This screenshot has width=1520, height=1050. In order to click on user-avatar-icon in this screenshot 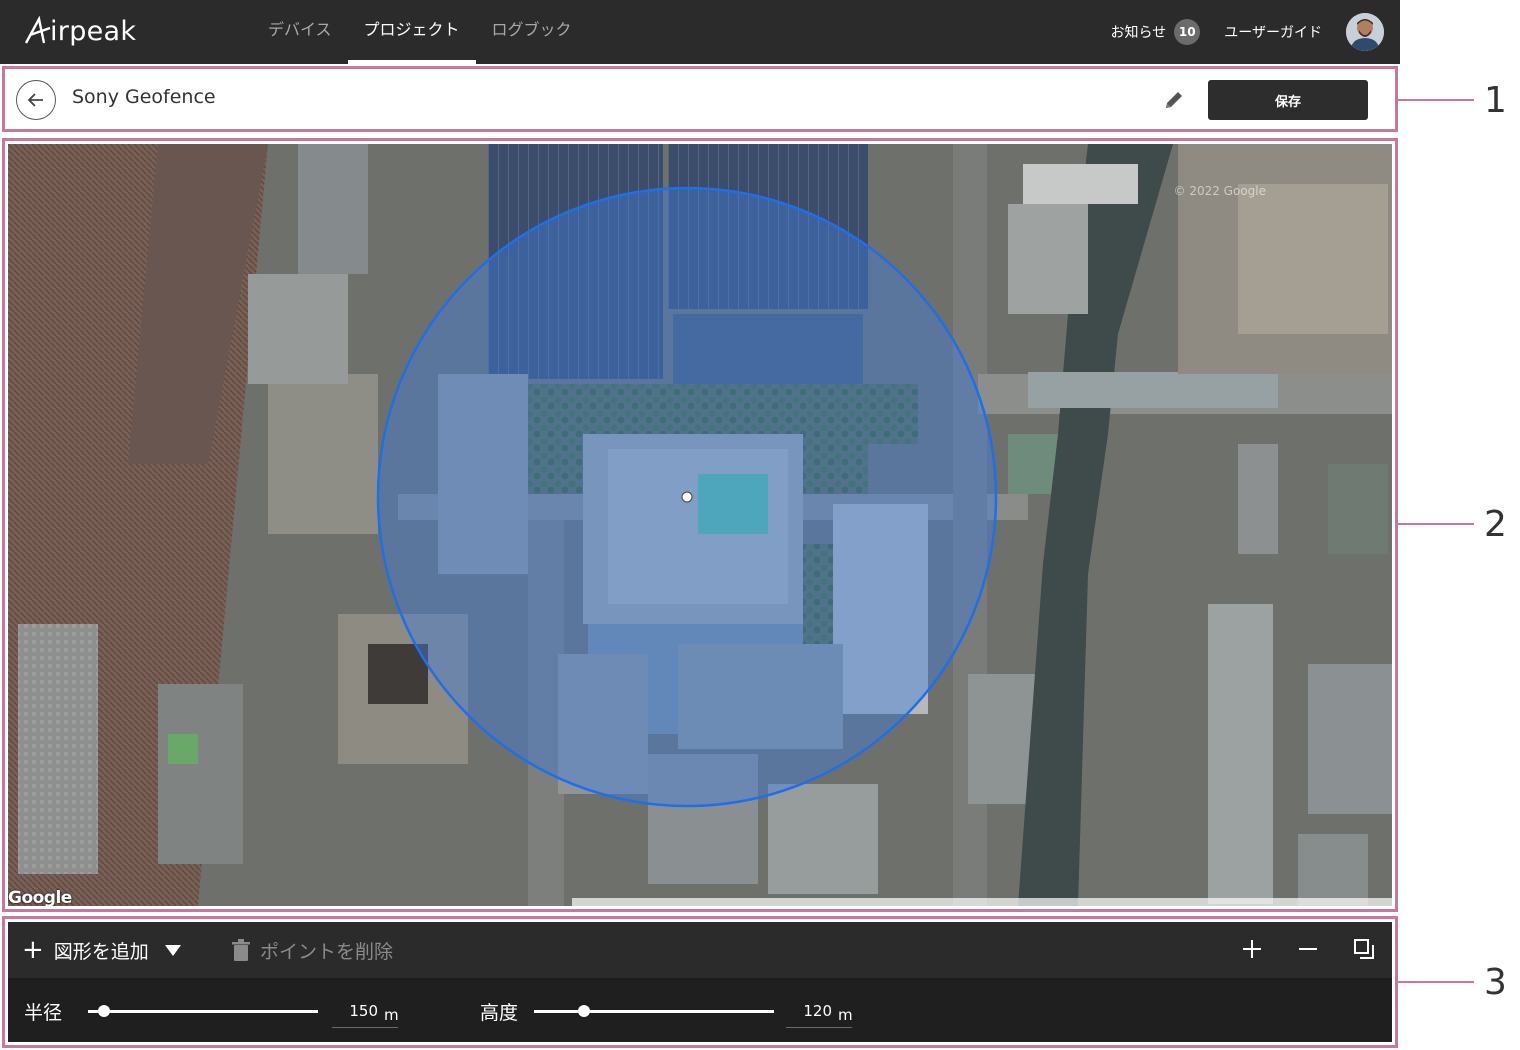, I will do `click(1365, 32)`.